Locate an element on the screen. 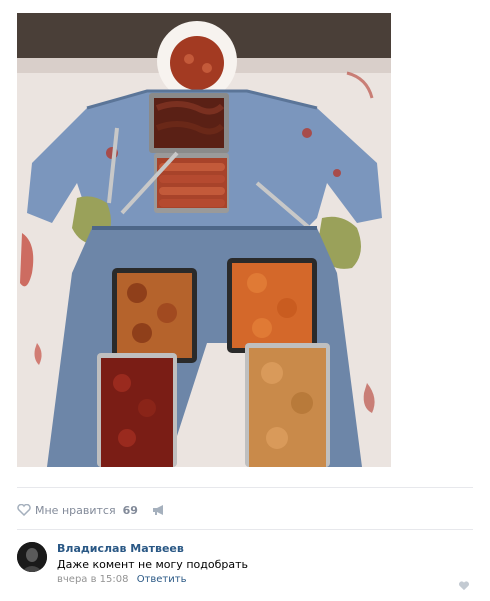 This screenshot has width=490, height=601. share-button is located at coordinates (159, 510).